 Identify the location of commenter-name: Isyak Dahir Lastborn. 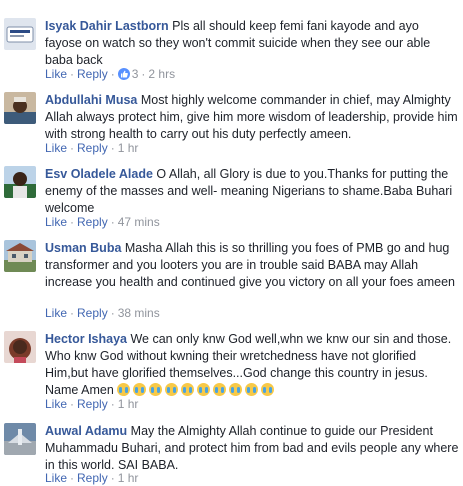
(107, 26).